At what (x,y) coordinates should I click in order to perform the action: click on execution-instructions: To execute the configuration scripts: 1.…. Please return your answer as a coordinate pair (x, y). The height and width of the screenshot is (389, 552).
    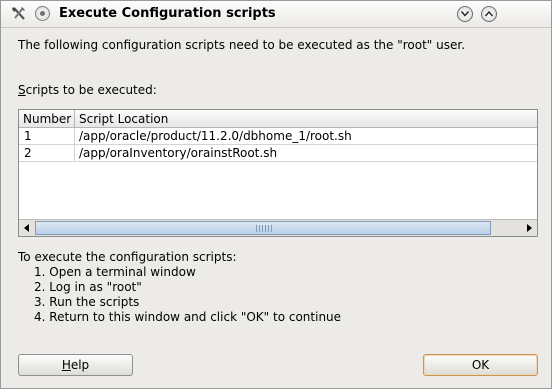
    Looking at the image, I should click on (179, 287).